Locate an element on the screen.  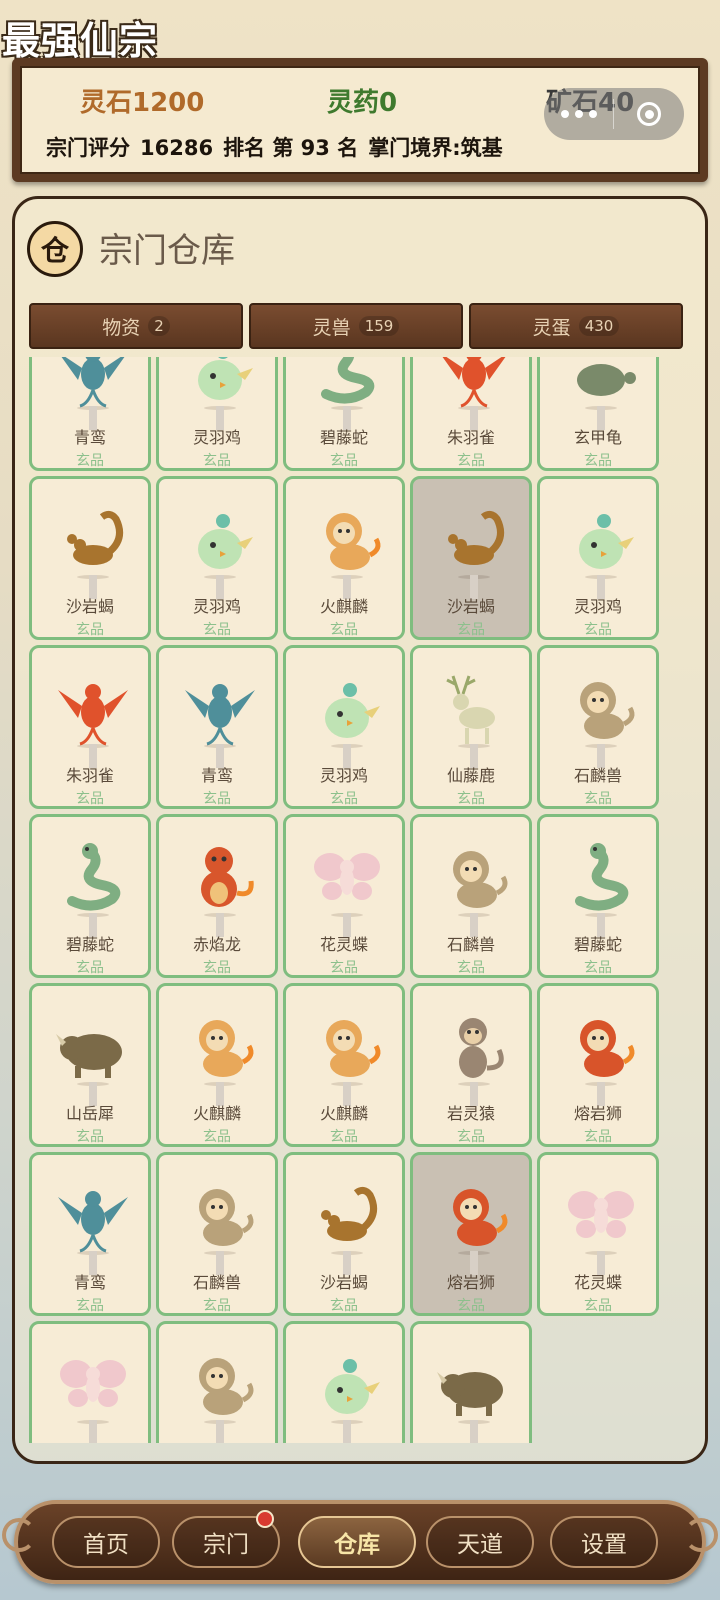
more-menu-icon is located at coordinates (578, 114).